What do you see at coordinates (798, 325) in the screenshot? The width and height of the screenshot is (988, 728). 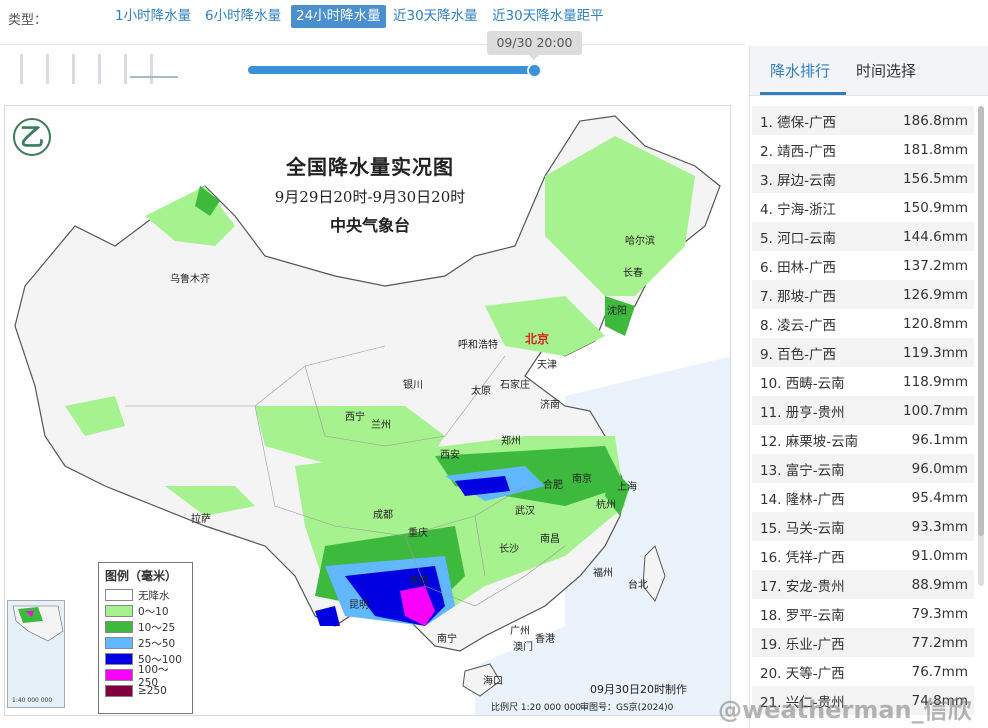 I see `station-name: 8. 凌云-广西` at bounding box center [798, 325].